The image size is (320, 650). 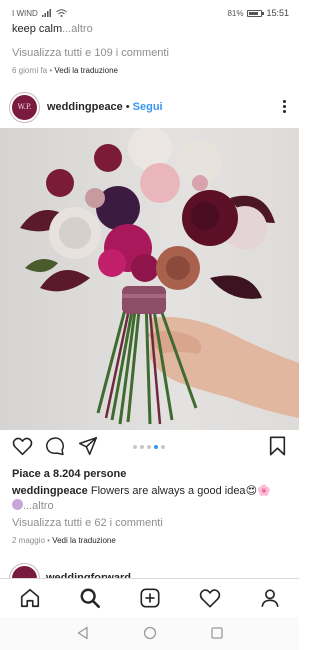 I want to click on post-actions, so click(x=149, y=448).